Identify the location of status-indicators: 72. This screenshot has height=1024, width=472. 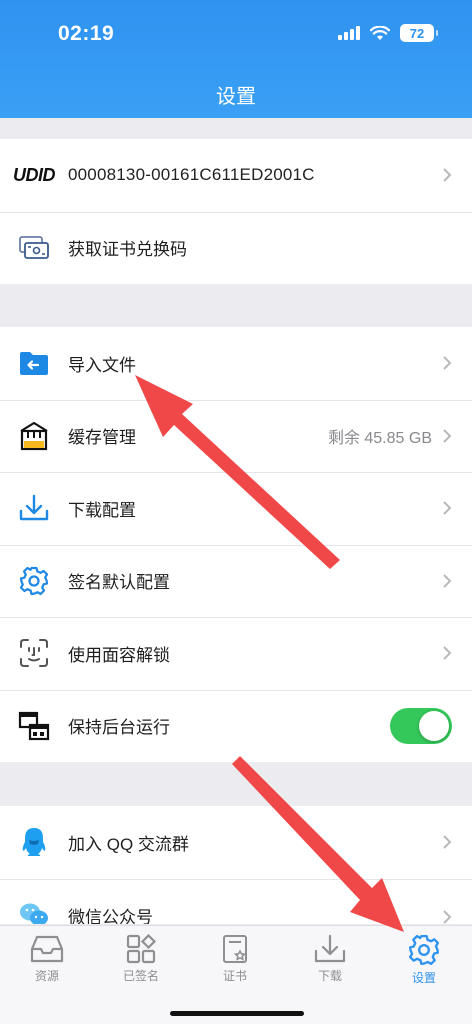
(388, 33).